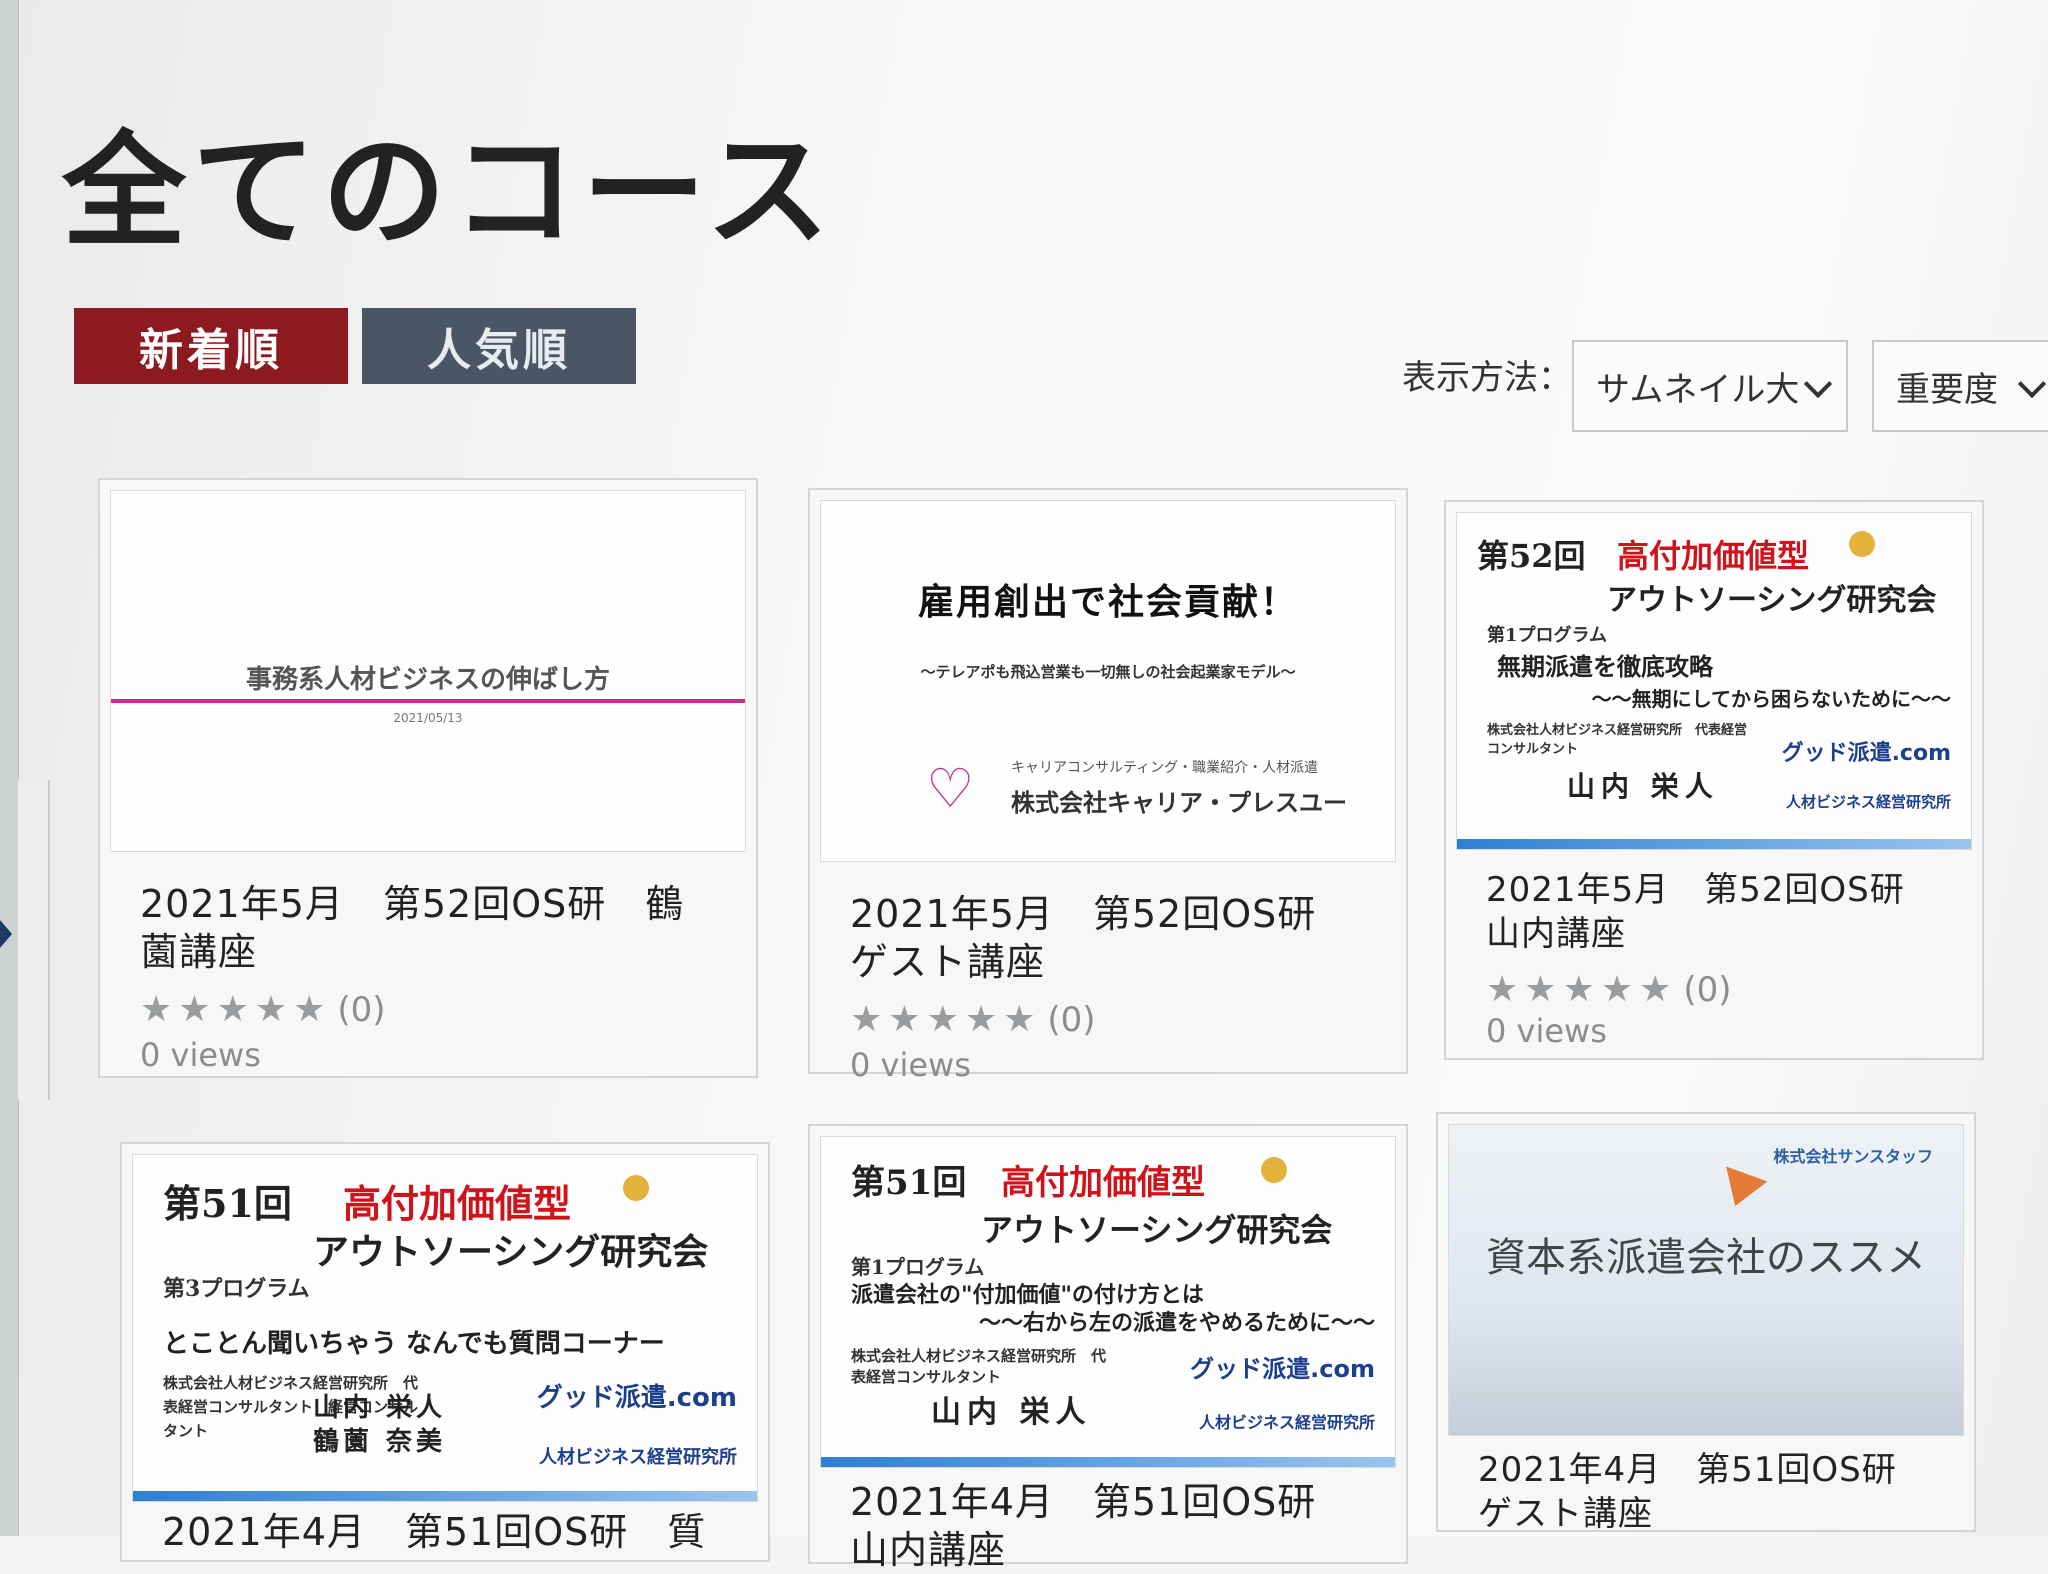 Image resolution: width=2048 pixels, height=1574 pixels. What do you see at coordinates (428, 718) in the screenshot?
I see `thumbnail-date: 2021/05/13` at bounding box center [428, 718].